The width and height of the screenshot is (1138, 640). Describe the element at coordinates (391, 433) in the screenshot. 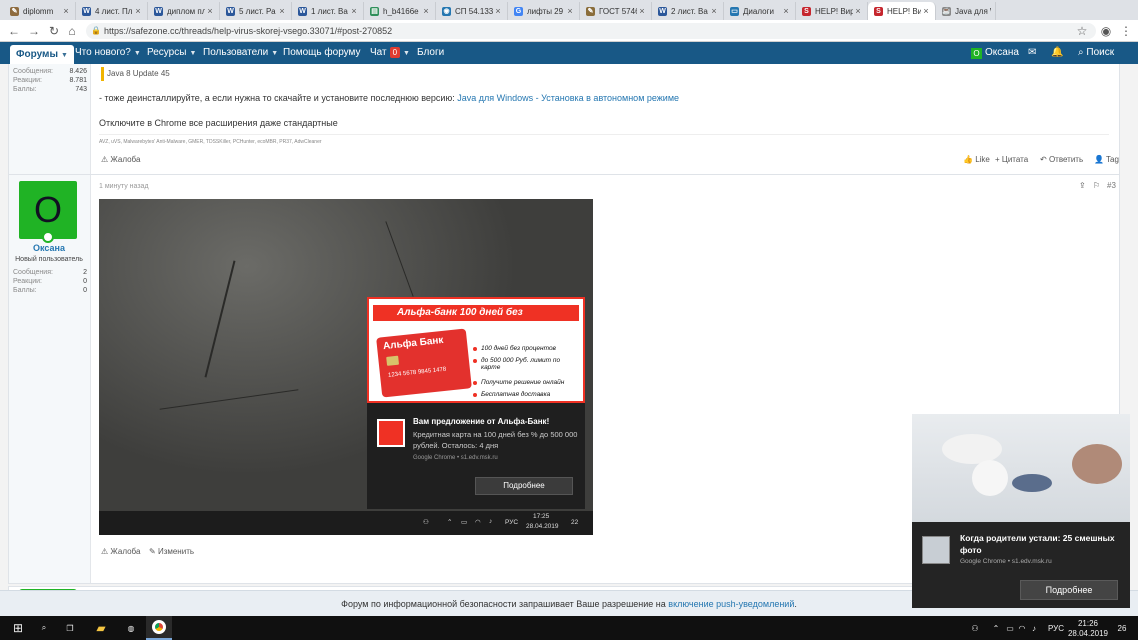

I see `bank-icon` at that location.